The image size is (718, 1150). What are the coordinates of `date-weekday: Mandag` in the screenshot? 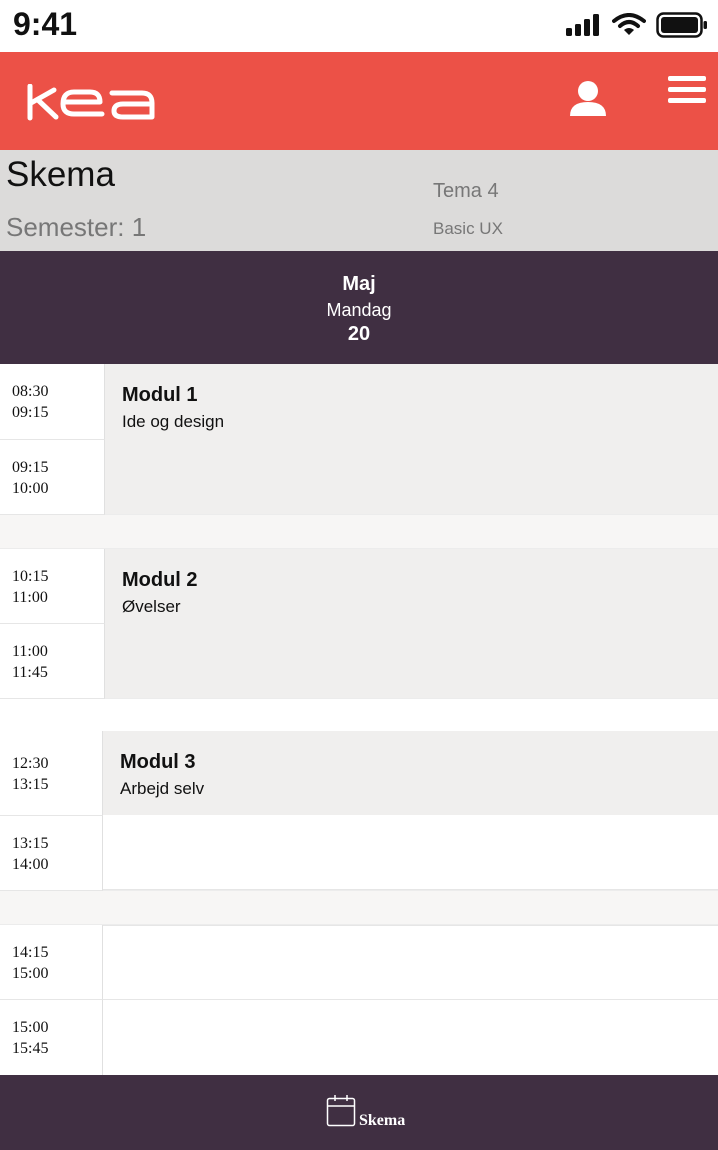 It's located at (359, 310).